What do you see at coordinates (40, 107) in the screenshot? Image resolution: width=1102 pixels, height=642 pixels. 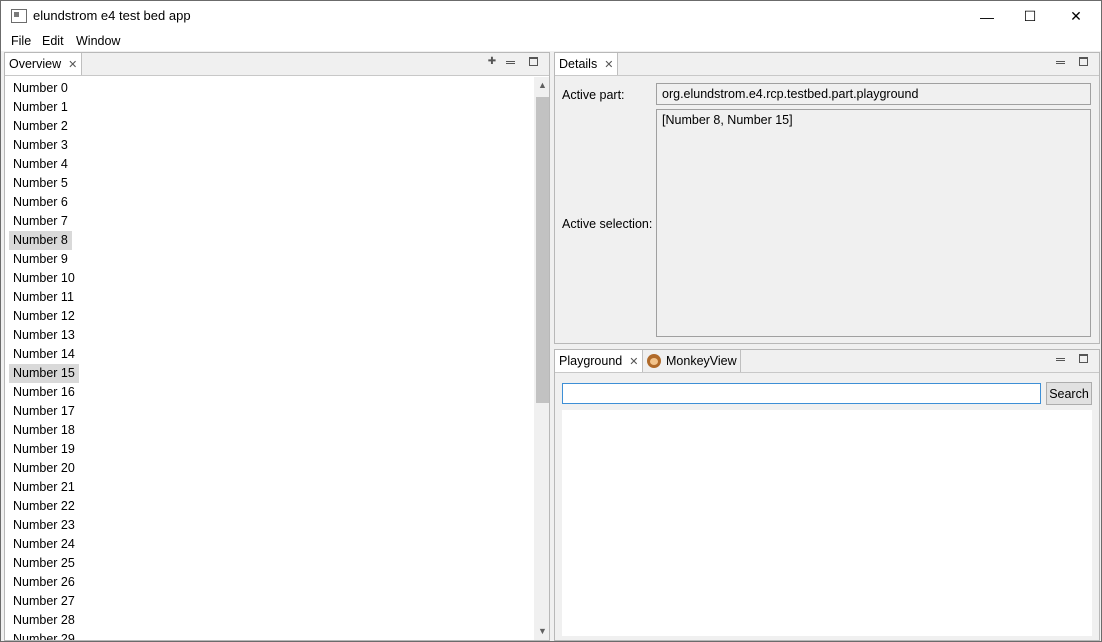 I see `list-item: Number 1` at bounding box center [40, 107].